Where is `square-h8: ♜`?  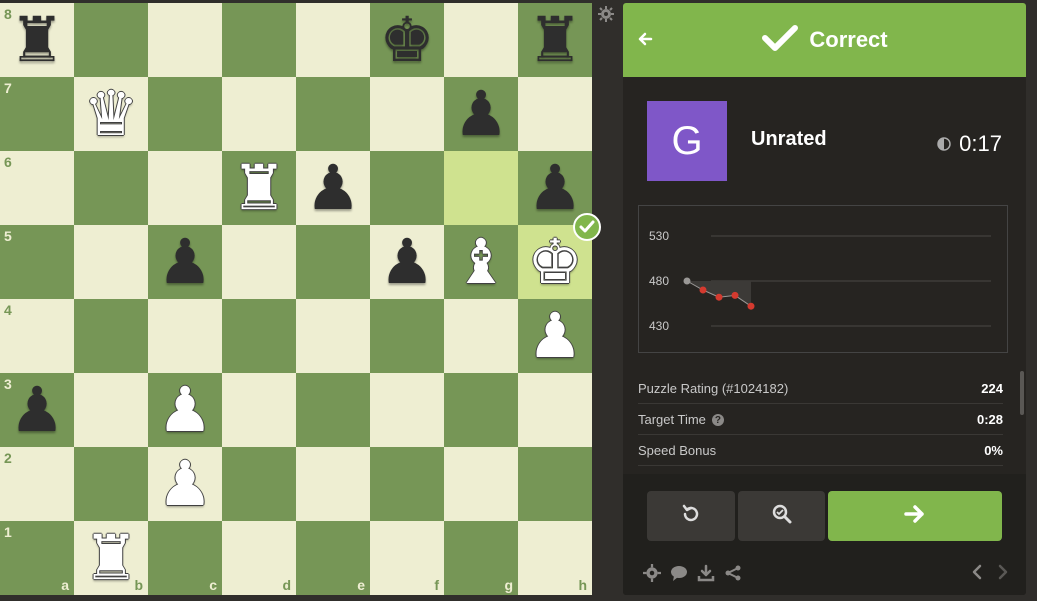
square-h8: ♜ is located at coordinates (555, 40).